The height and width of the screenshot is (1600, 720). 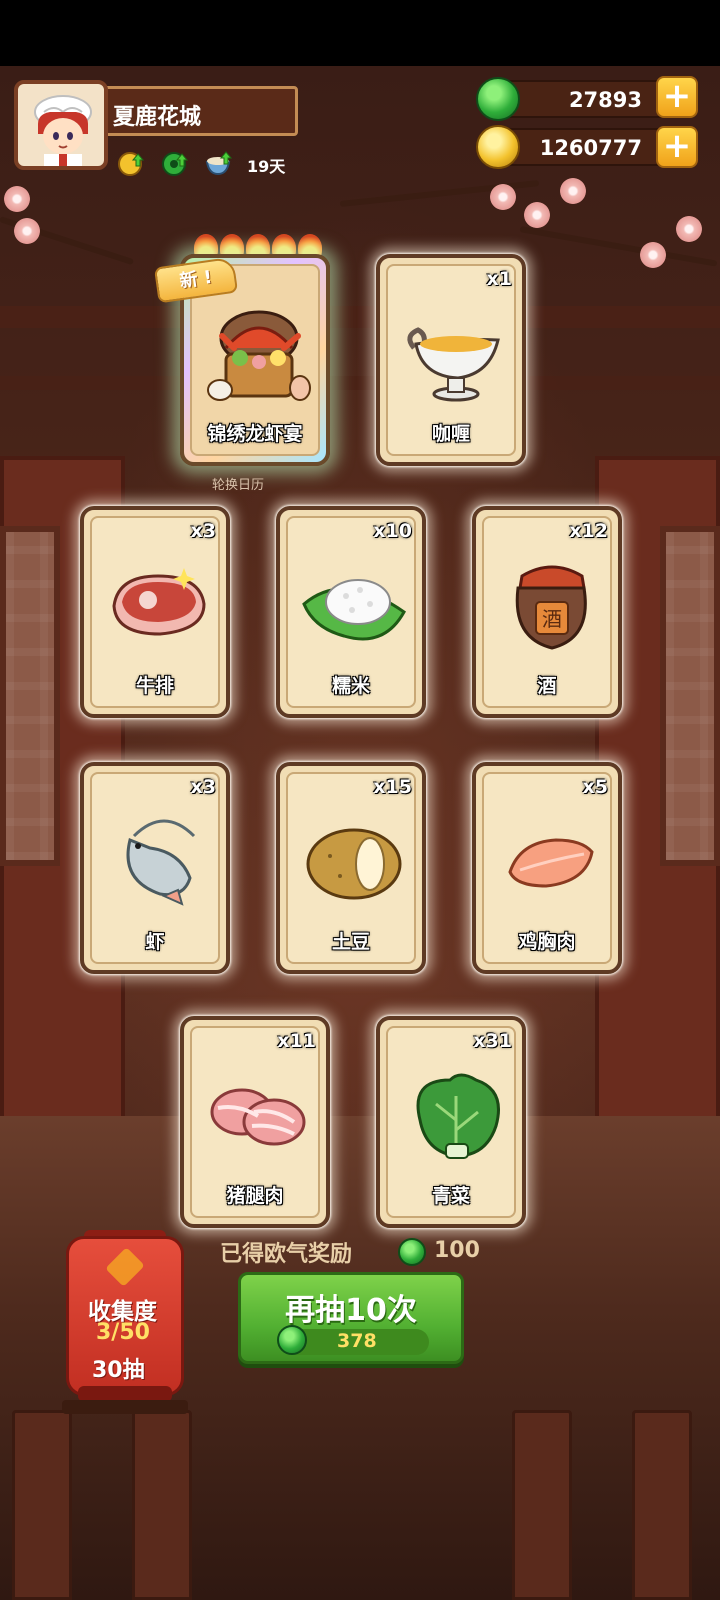 I want to click on chicken-breast-icon, so click(x=551, y=863).